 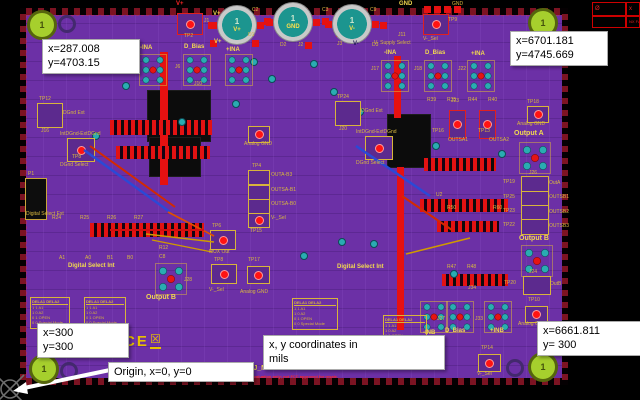 What do you see at coordinates (162, 257) in the screenshot?
I see `silkscreen-label: C8` at bounding box center [162, 257].